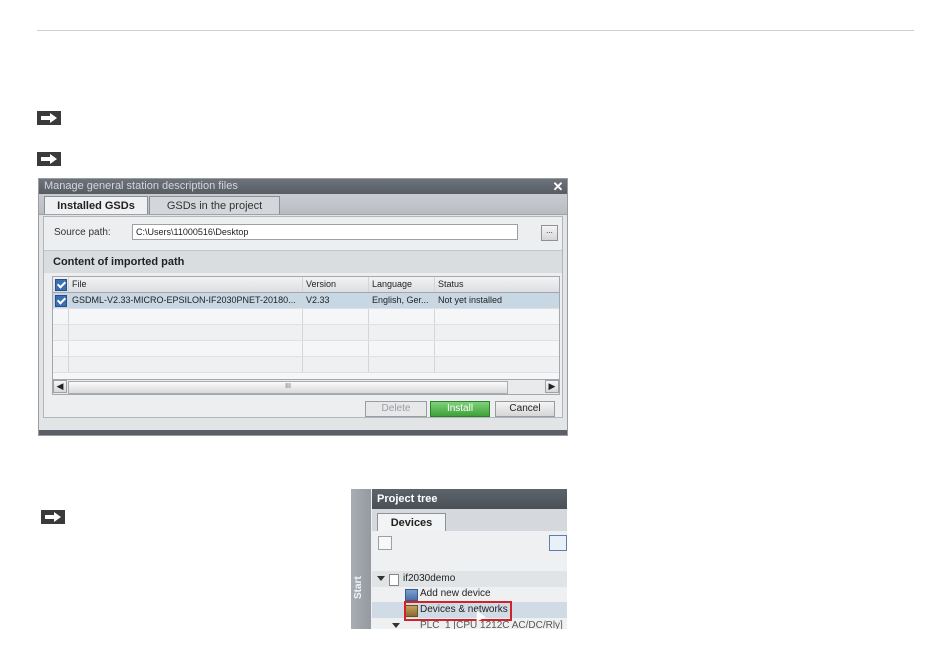 Image resolution: width=950 pixels, height=665 pixels. Describe the element at coordinates (385, 543) in the screenshot. I see `new-item-icon` at that location.